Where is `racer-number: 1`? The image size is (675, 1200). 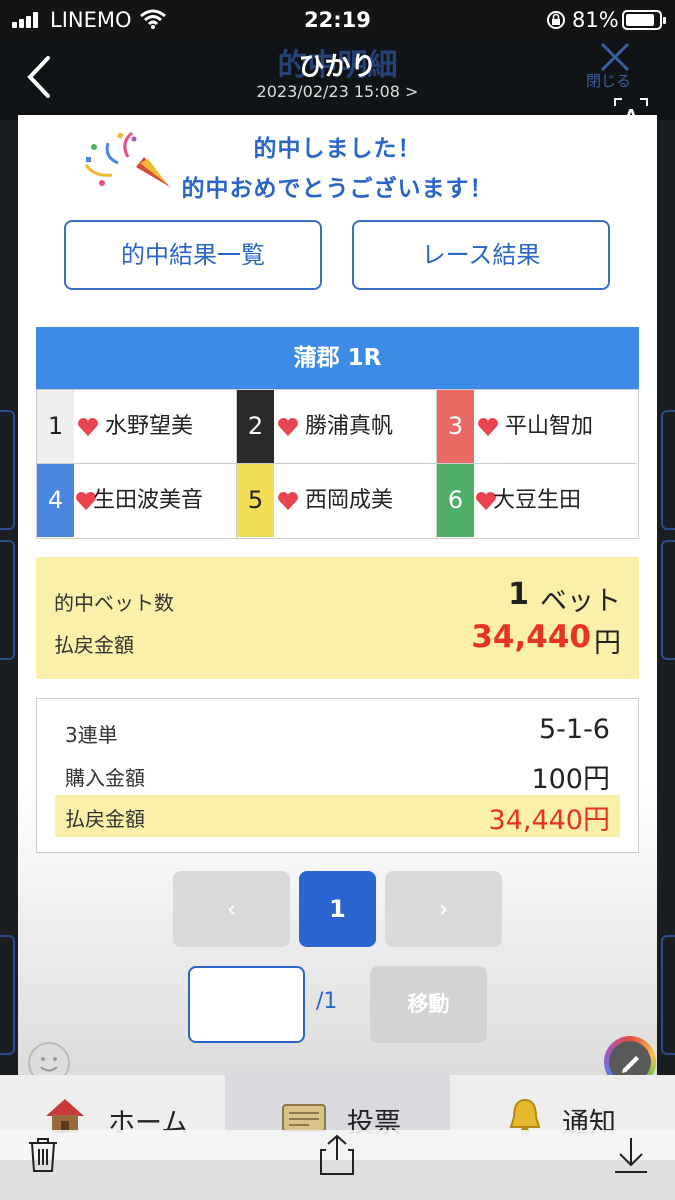 racer-number: 1 is located at coordinates (55, 426).